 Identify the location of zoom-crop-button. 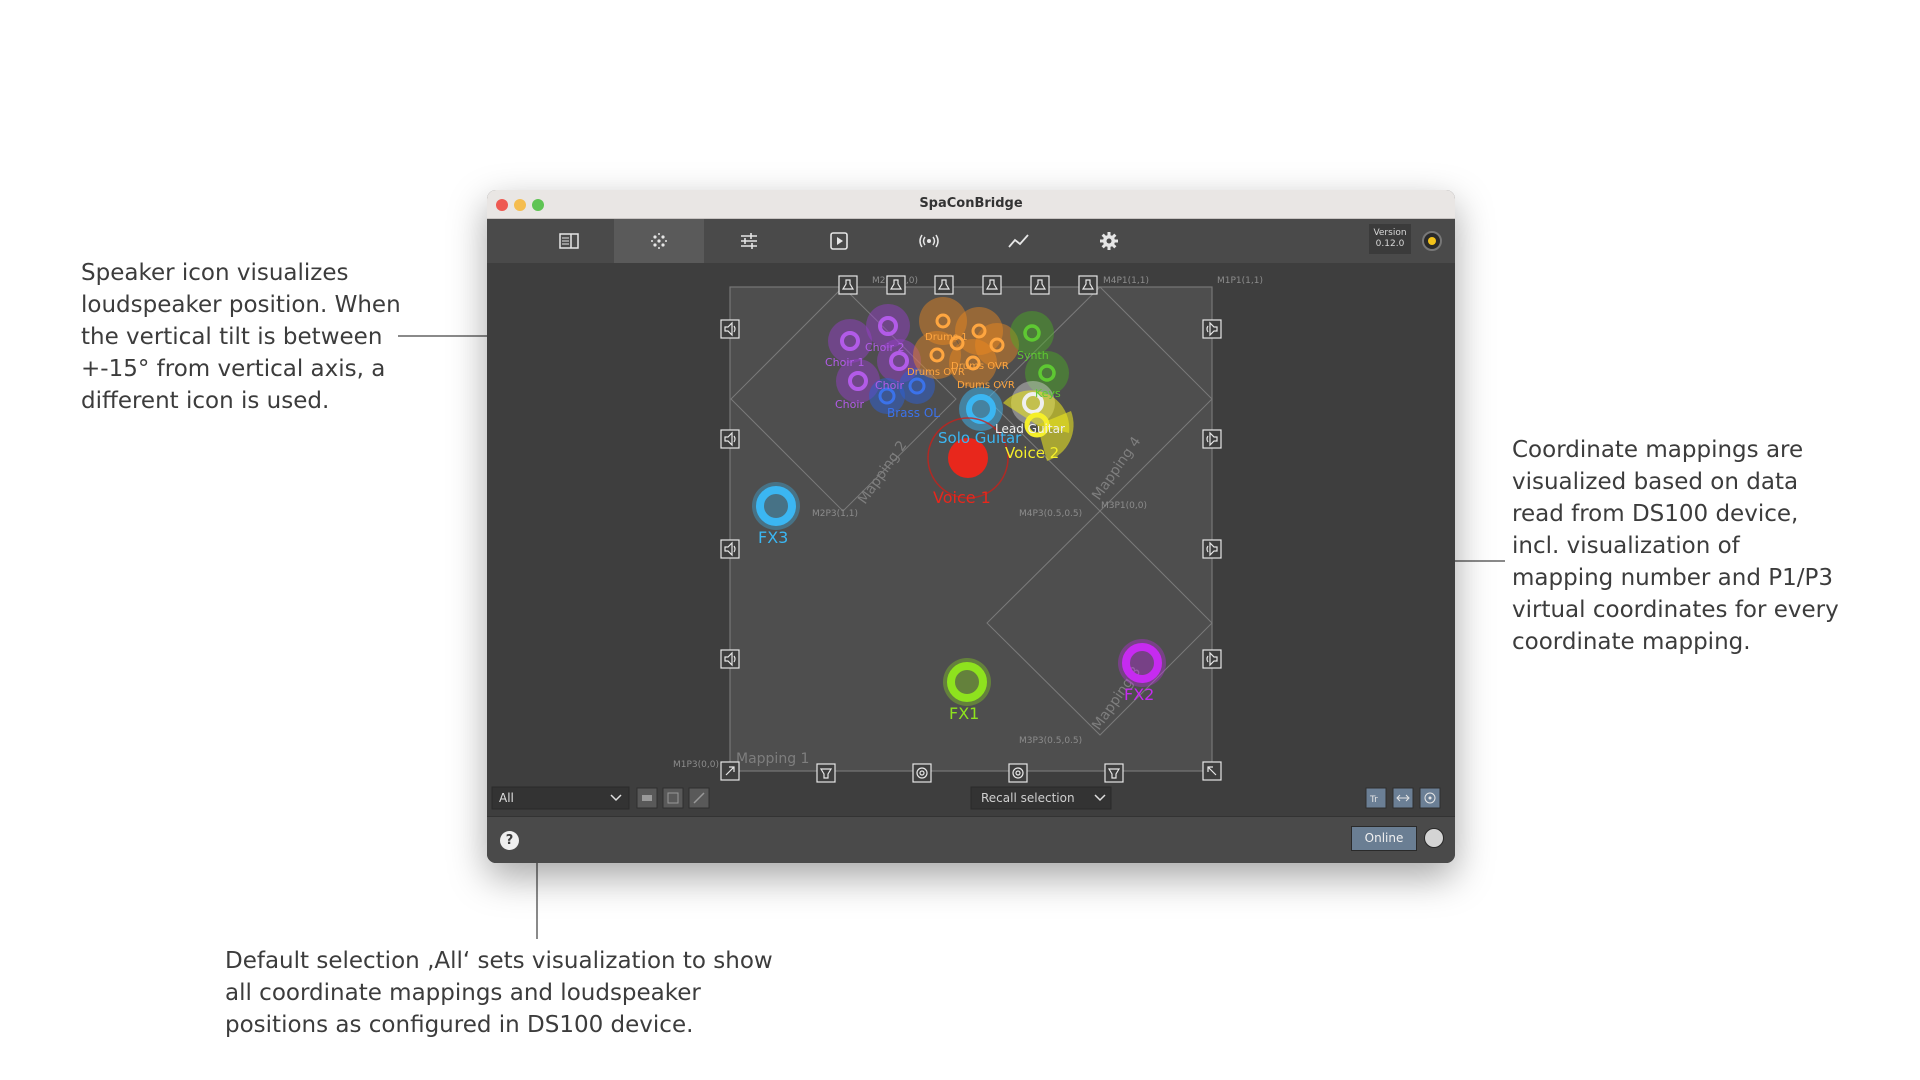
(673, 798).